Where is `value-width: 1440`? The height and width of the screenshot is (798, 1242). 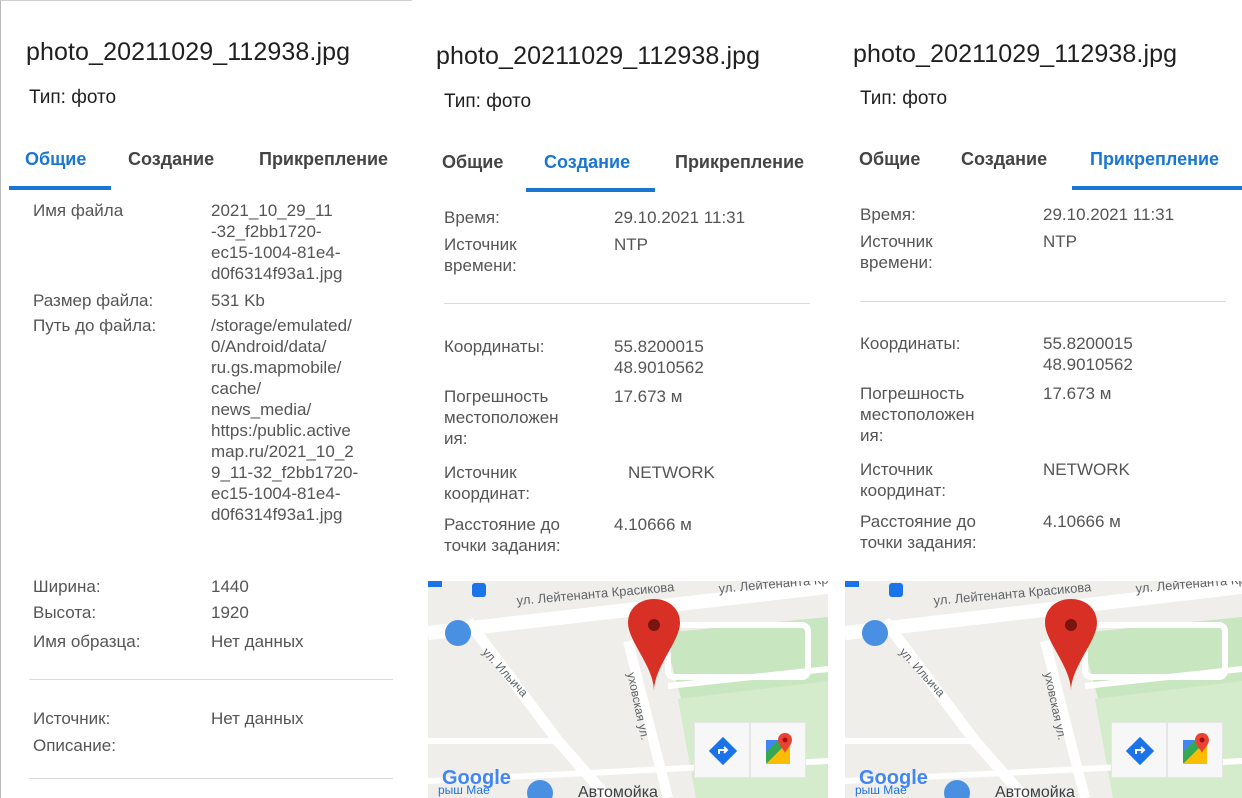
value-width: 1440 is located at coordinates (230, 586).